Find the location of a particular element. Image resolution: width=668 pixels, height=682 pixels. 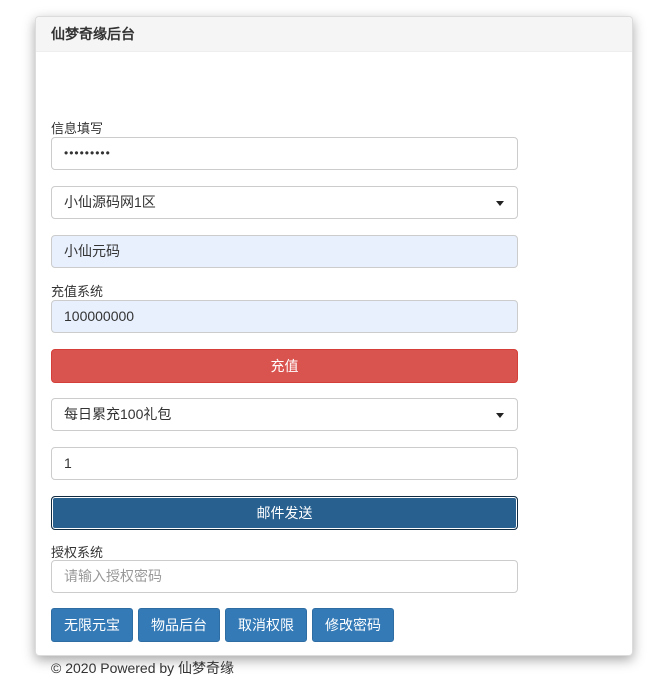

revoke-permission-button: 取消权限 is located at coordinates (266, 625).